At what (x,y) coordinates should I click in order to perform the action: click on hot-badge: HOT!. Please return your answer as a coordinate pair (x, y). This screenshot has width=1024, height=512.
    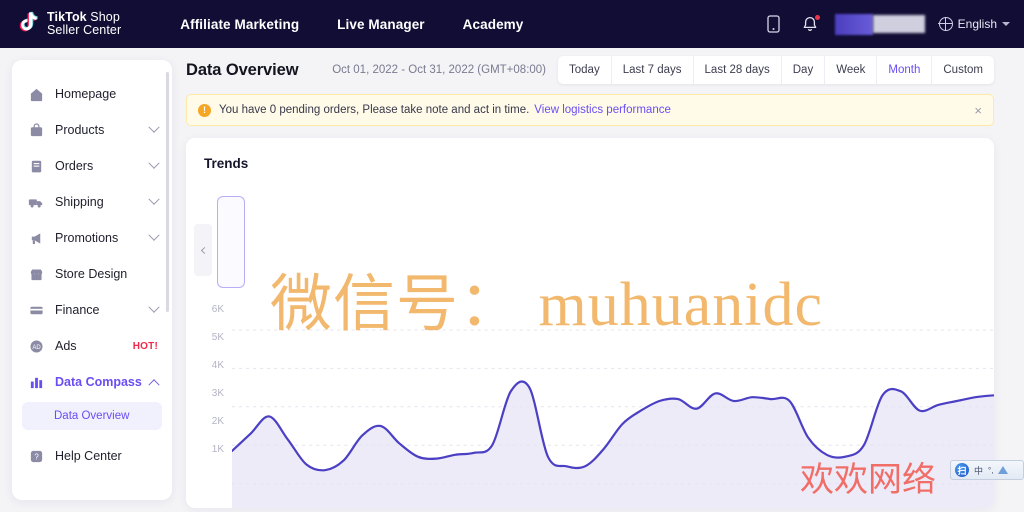
    Looking at the image, I should click on (145, 346).